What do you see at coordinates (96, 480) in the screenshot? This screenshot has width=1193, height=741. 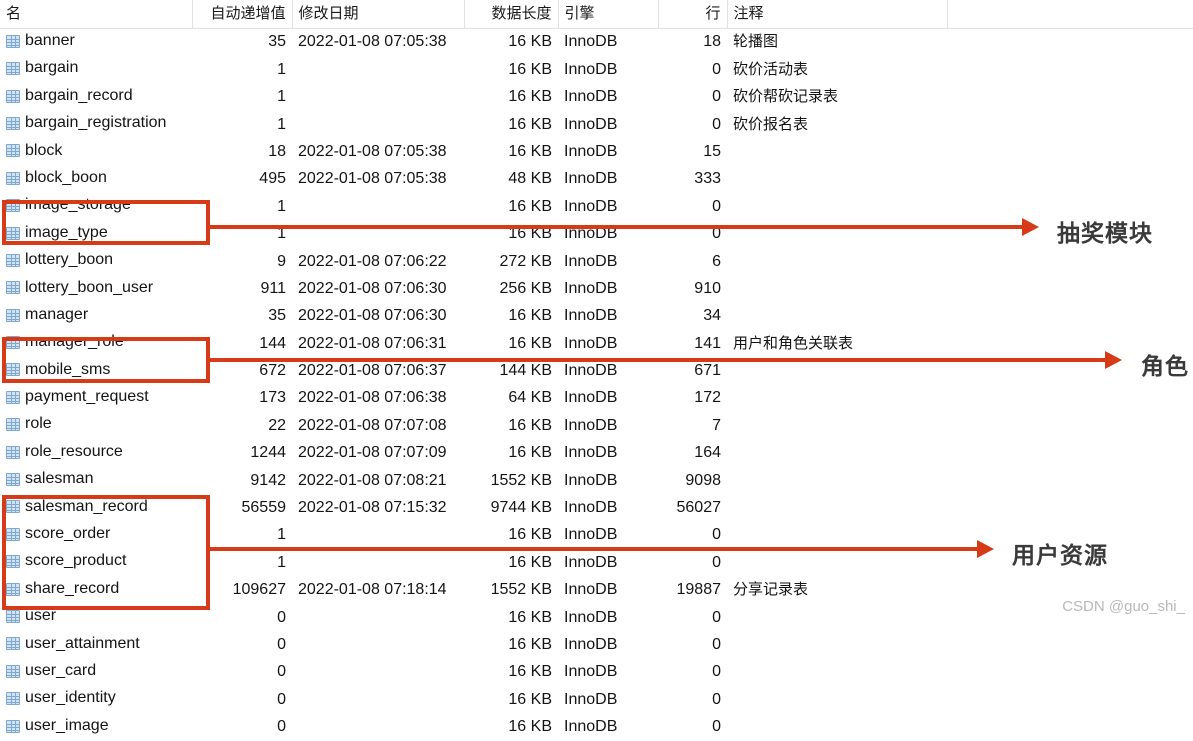 I see `cell-table-name: salesman` at bounding box center [96, 480].